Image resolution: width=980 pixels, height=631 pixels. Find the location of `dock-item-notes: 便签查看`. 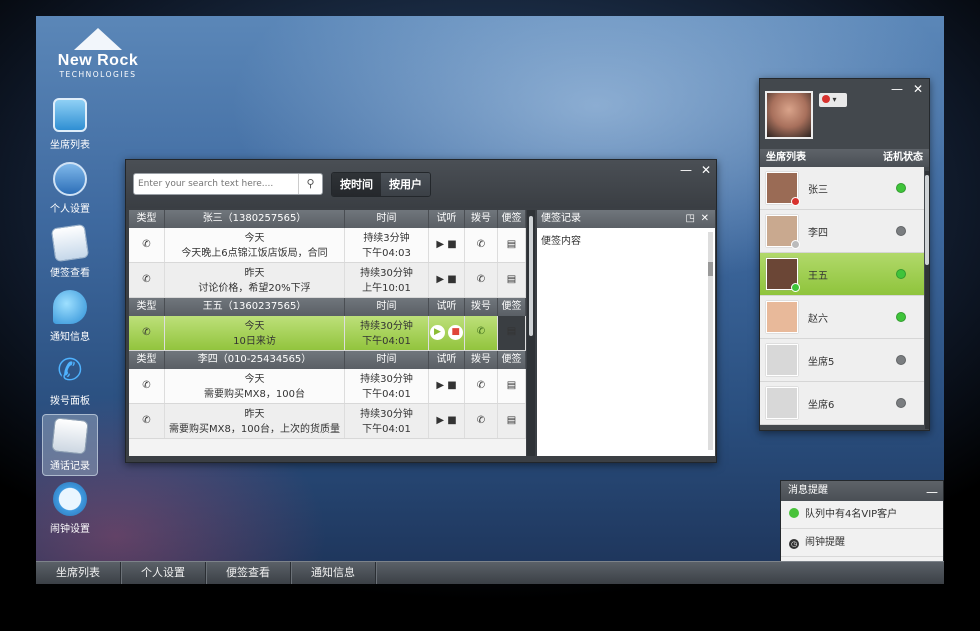

dock-item-notes: 便签查看 is located at coordinates (70, 253).